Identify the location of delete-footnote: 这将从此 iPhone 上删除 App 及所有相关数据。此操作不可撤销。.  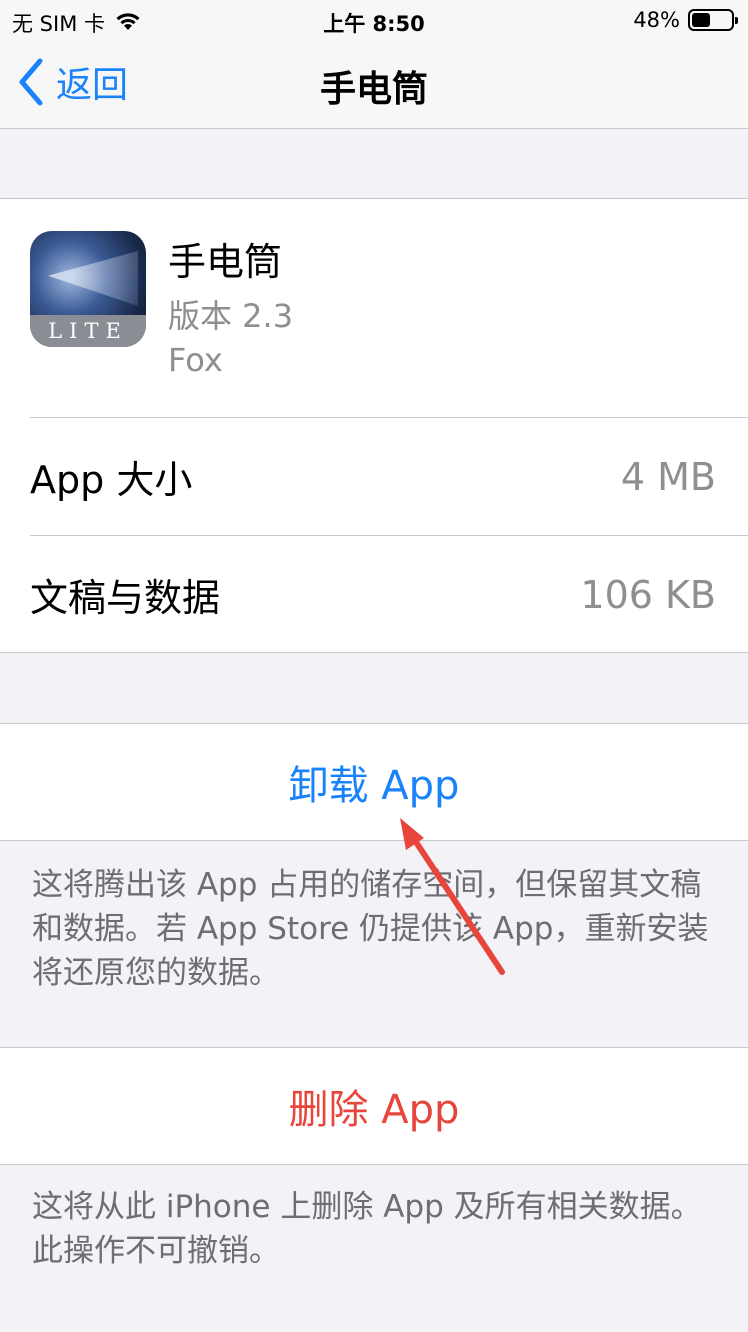
(367, 1229).